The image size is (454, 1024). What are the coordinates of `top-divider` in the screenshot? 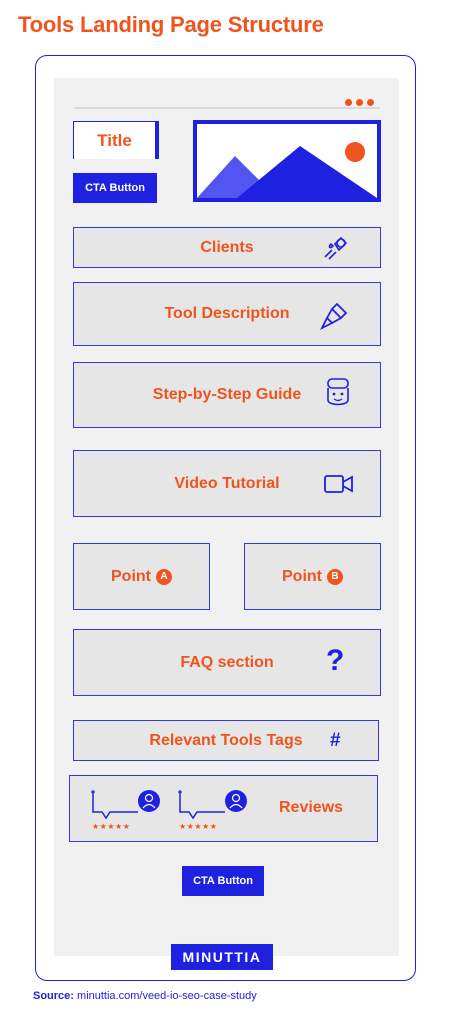 It's located at (227, 108).